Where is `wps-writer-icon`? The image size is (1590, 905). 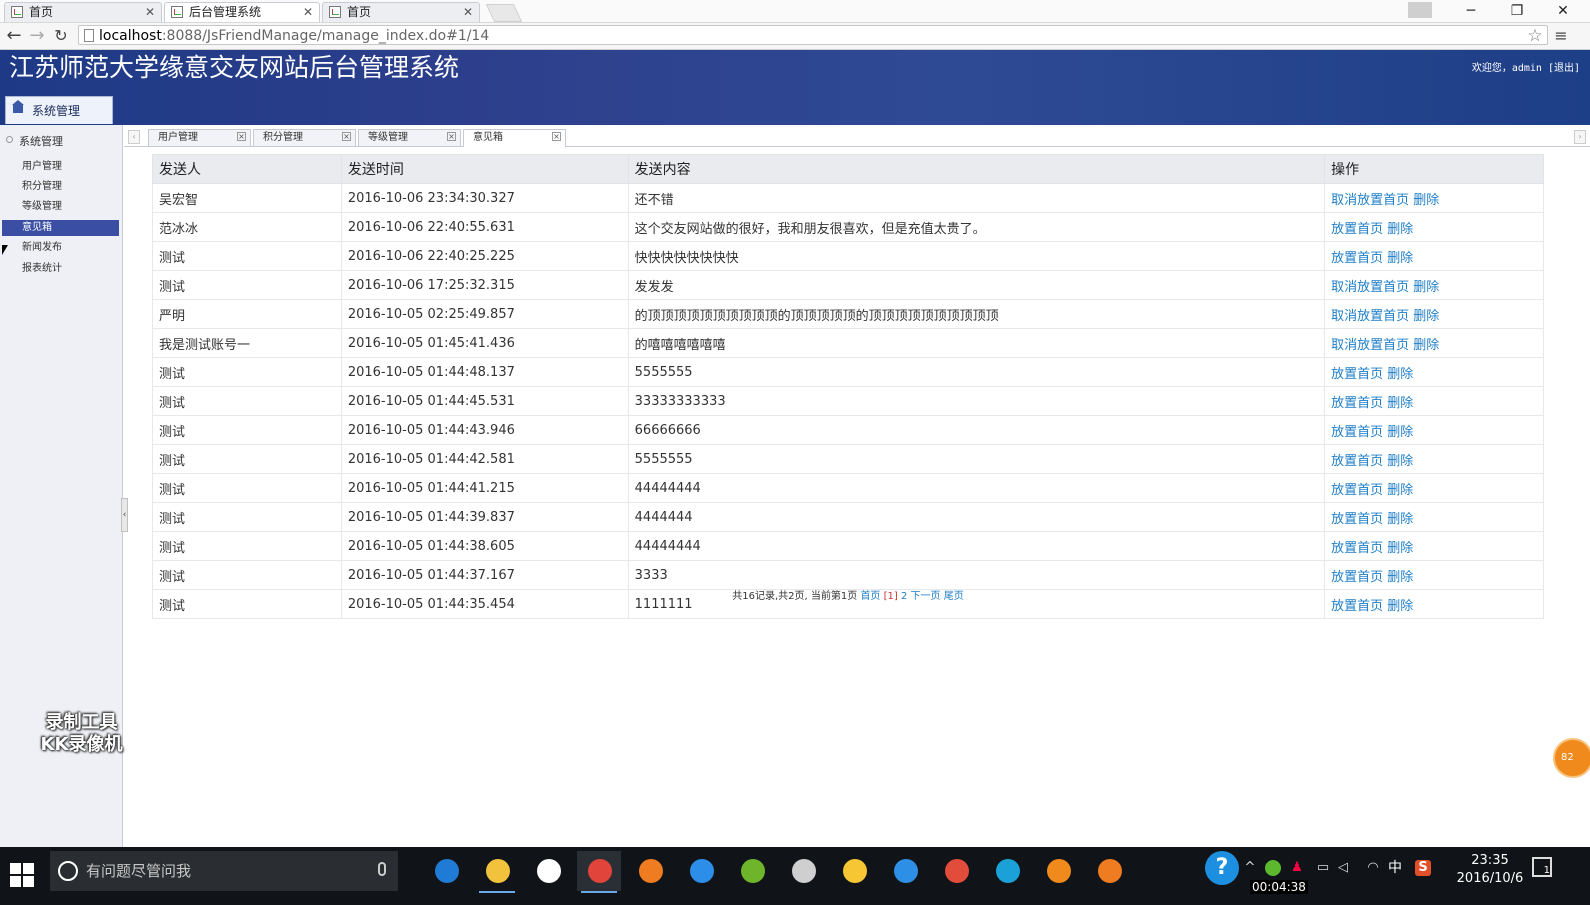 wps-writer-icon is located at coordinates (905, 871).